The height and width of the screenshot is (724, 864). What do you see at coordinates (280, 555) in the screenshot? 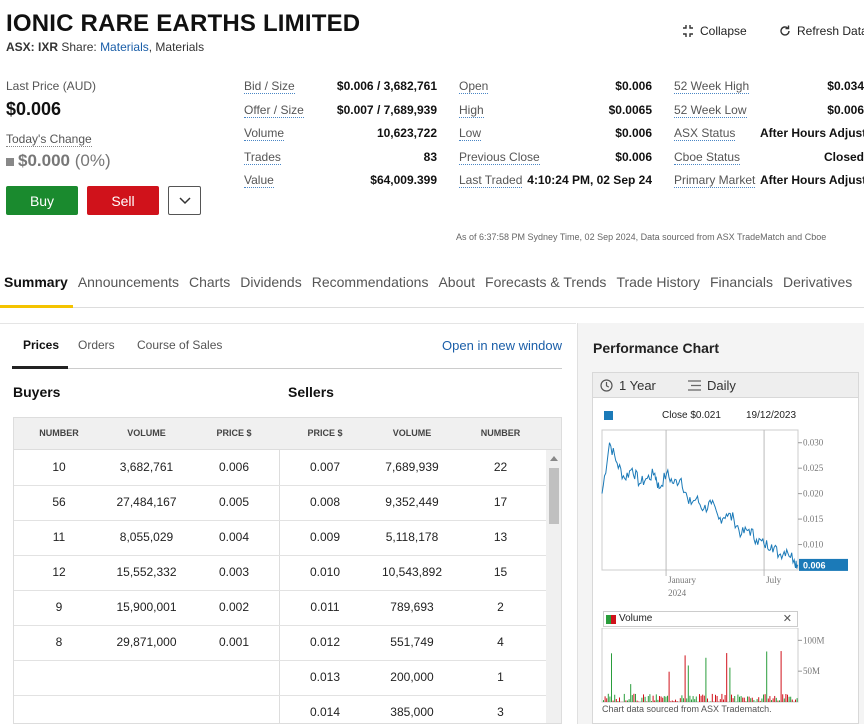
I see `row-divider` at bounding box center [280, 555].